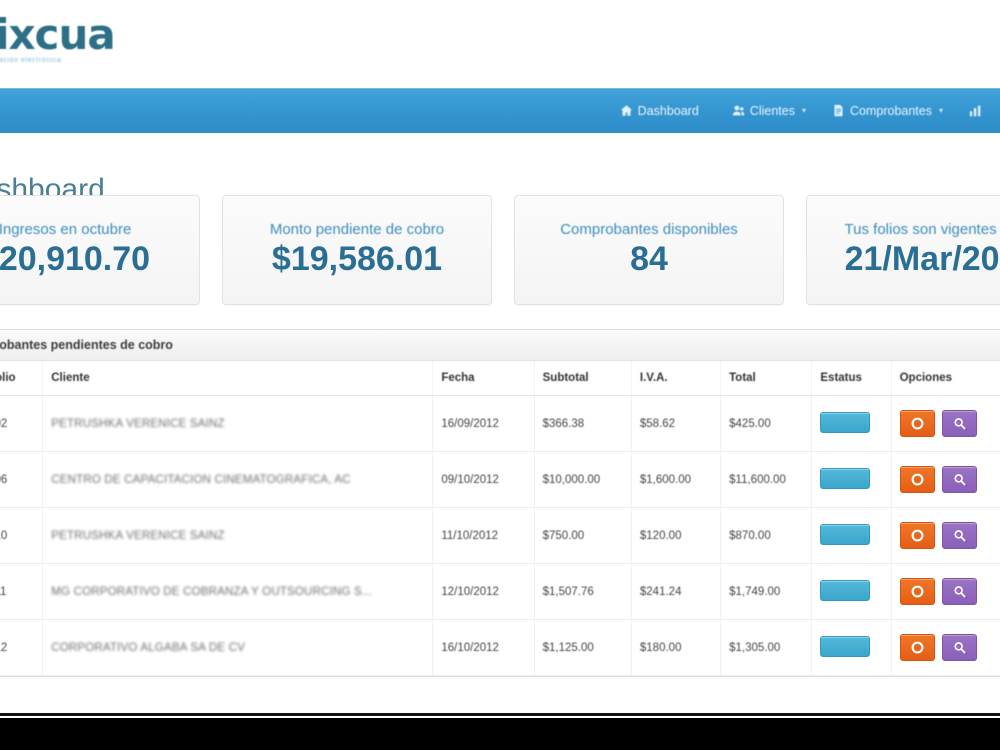 Image resolution: width=1000 pixels, height=750 pixels. I want to click on home-icon, so click(626, 110).